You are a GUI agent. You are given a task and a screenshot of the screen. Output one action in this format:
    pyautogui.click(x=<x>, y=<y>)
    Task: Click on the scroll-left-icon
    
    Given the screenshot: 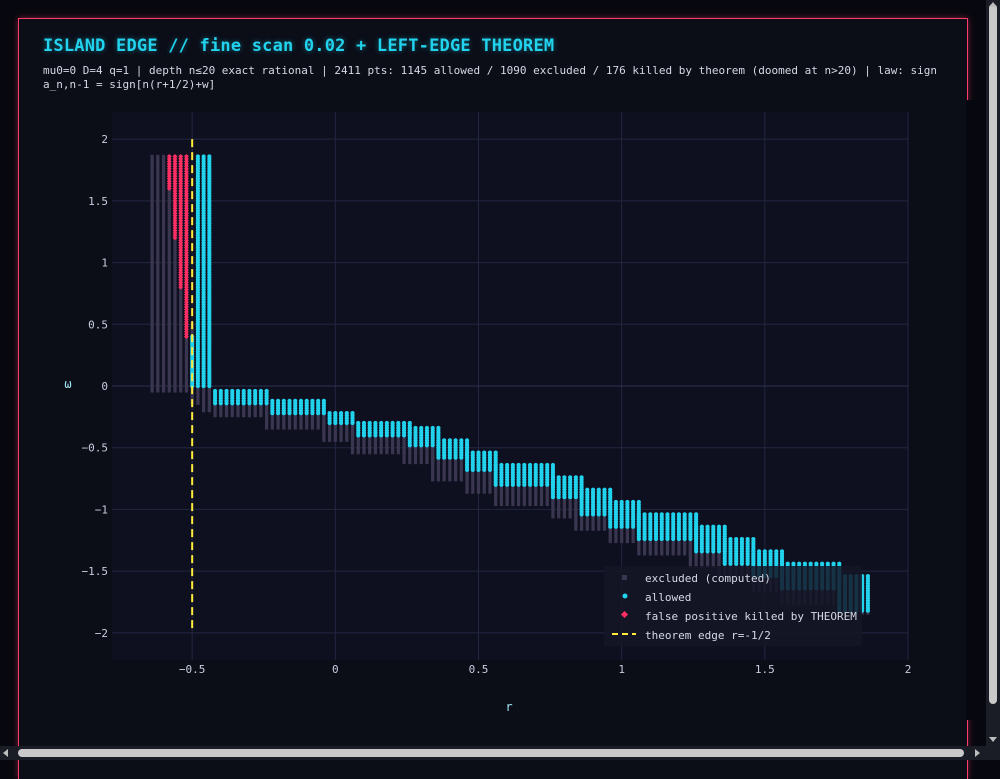 What is the action you would take?
    pyautogui.click(x=5, y=753)
    